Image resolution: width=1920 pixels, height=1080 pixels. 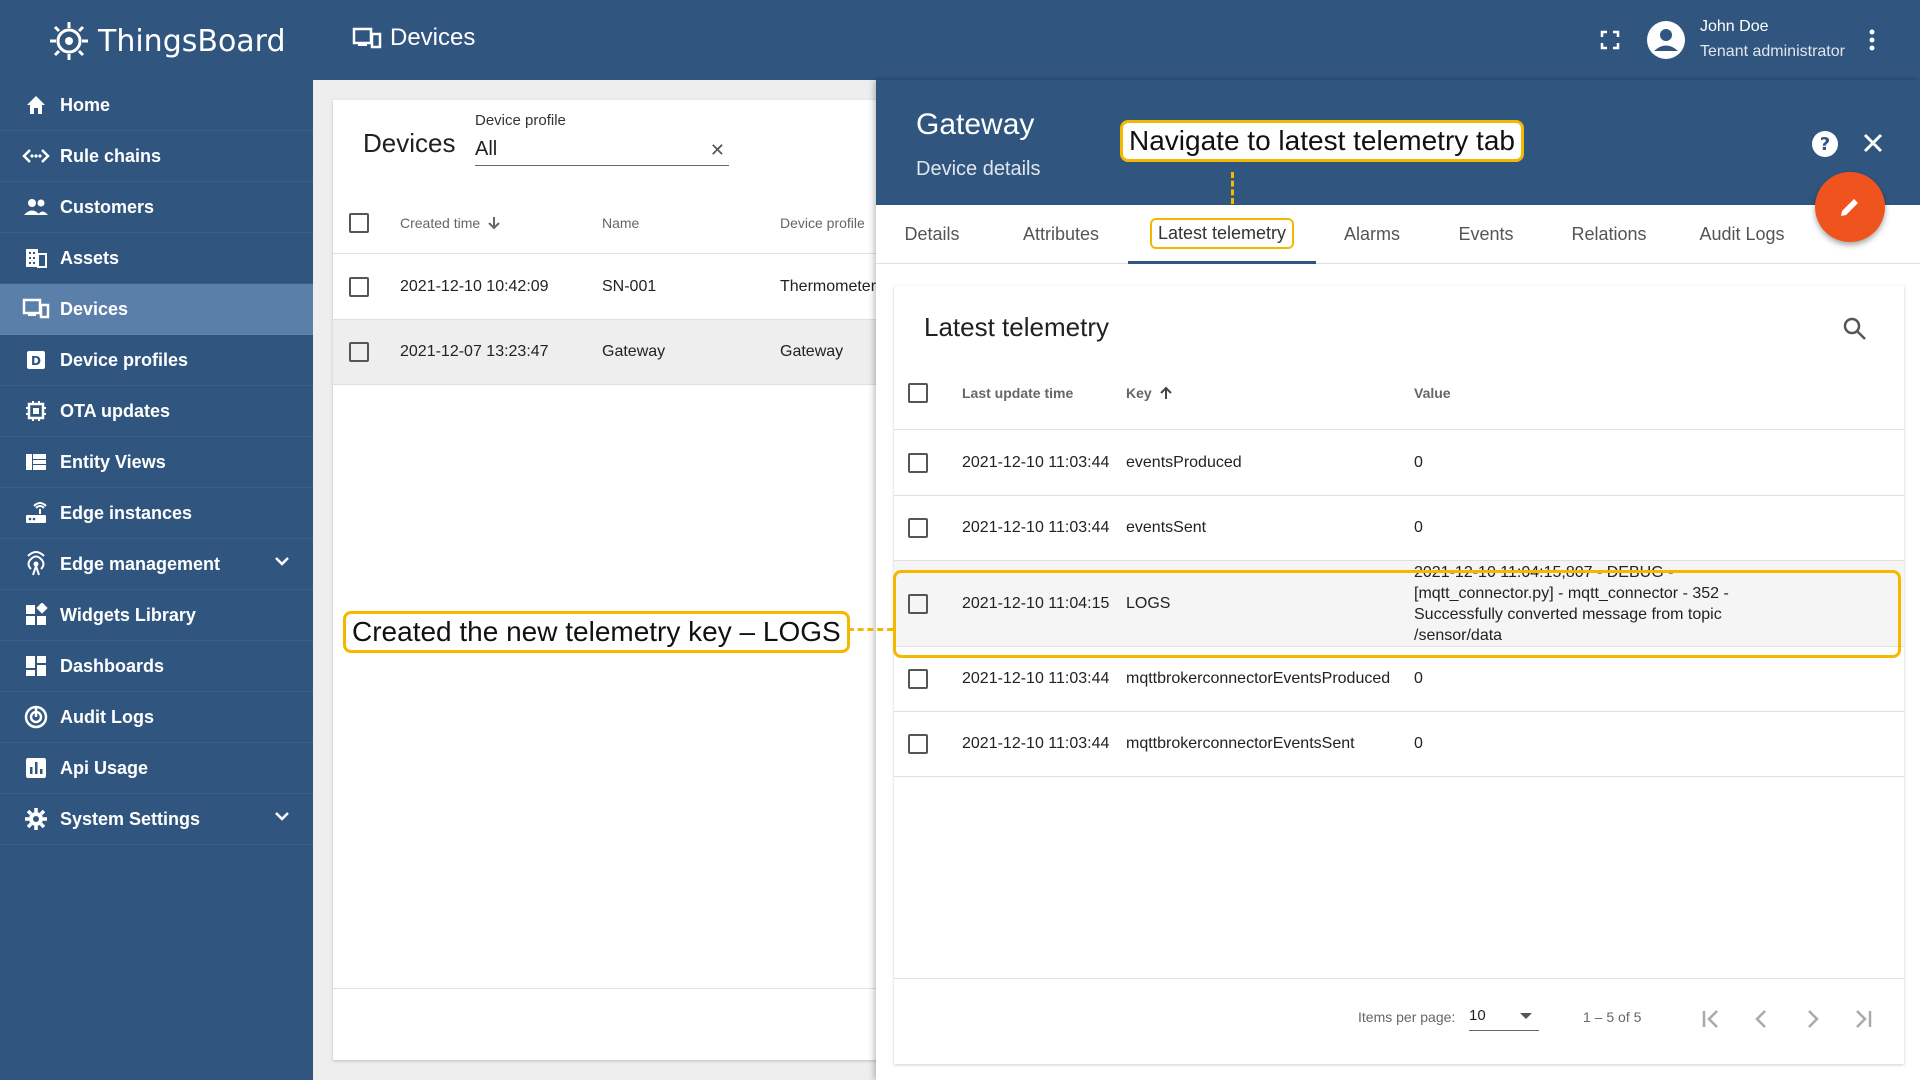 What do you see at coordinates (1399, 1021) in the screenshot?
I see `paginator: Items per page: 10 1 – 5 of 5` at bounding box center [1399, 1021].